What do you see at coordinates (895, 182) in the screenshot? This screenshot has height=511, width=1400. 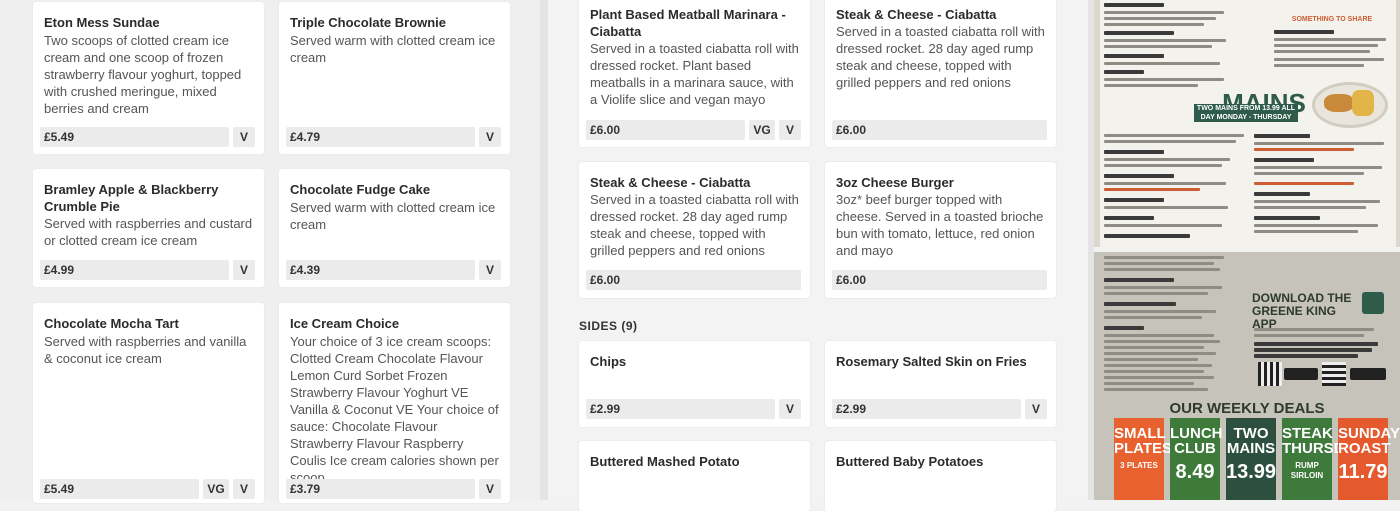 I see `menu-item-name: 3oz Cheese Burger` at bounding box center [895, 182].